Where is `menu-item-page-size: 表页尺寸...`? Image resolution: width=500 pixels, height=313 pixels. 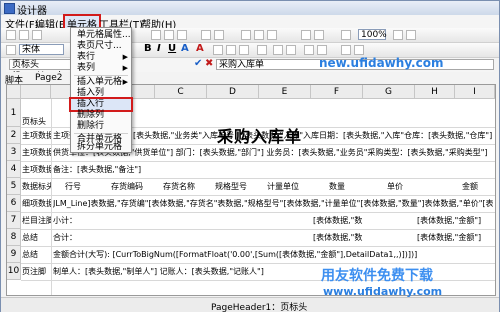 menu-item-page-size: 表页尺寸... is located at coordinates (101, 46).